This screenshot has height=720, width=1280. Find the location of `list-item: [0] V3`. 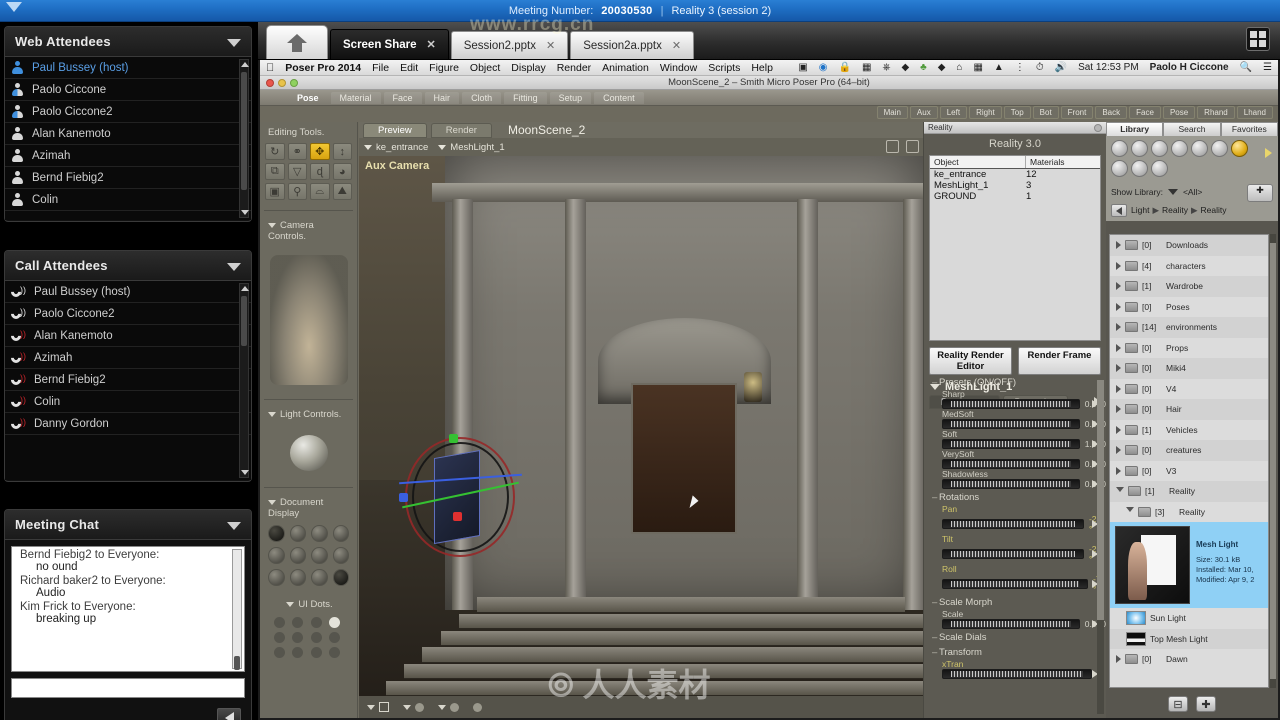

list-item: [0] V3 is located at coordinates (1189, 471).